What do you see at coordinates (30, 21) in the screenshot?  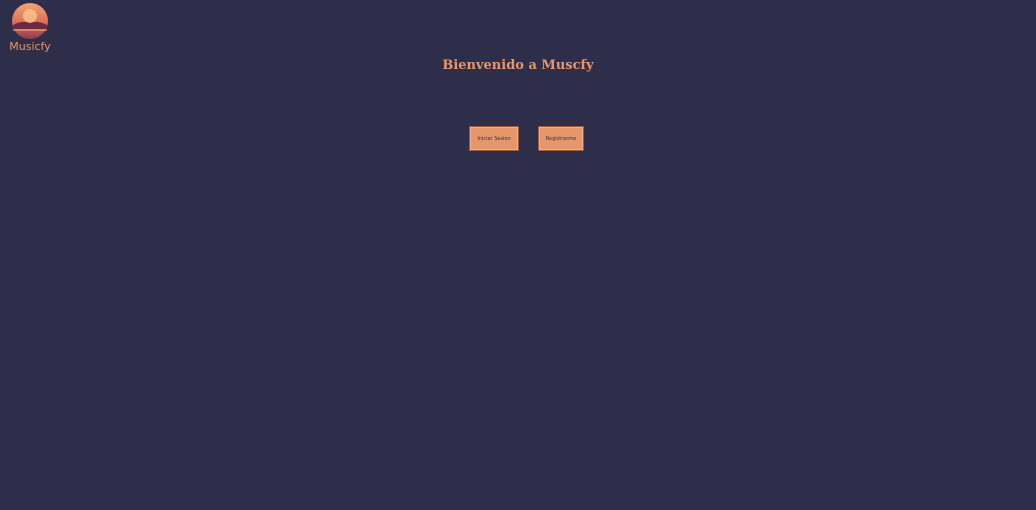 I see `sunset-logo-icon` at bounding box center [30, 21].